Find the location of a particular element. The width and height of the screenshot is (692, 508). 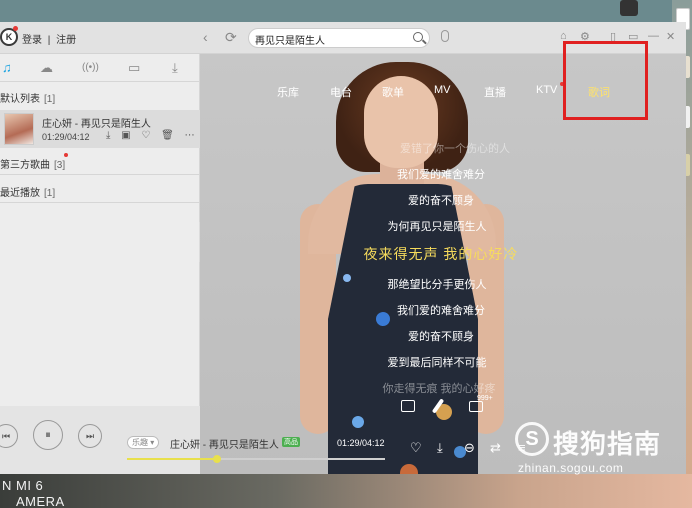

playlist-header-third-party: 第三方歌曲 [3] is located at coordinates (32, 163).